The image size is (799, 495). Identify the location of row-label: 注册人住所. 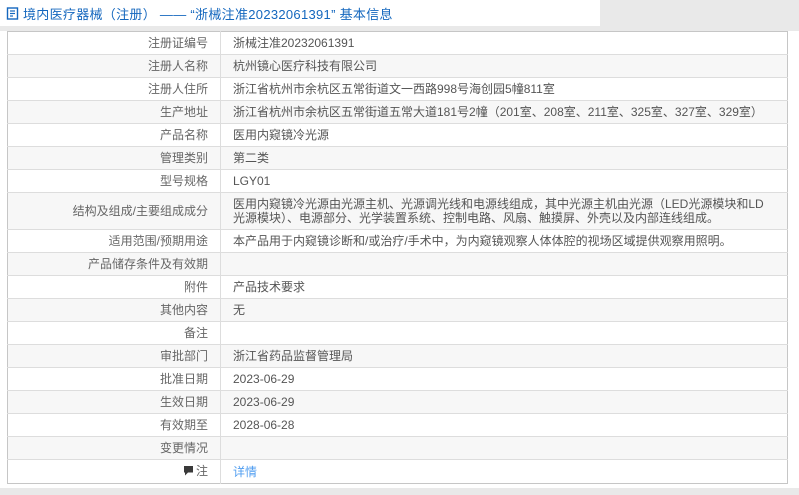
(114, 89).